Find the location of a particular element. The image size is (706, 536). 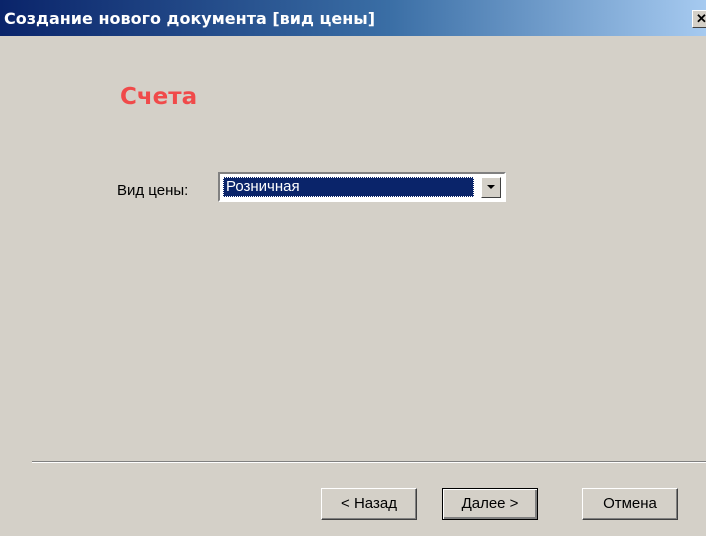

next-button: Далее > is located at coordinates (490, 504).